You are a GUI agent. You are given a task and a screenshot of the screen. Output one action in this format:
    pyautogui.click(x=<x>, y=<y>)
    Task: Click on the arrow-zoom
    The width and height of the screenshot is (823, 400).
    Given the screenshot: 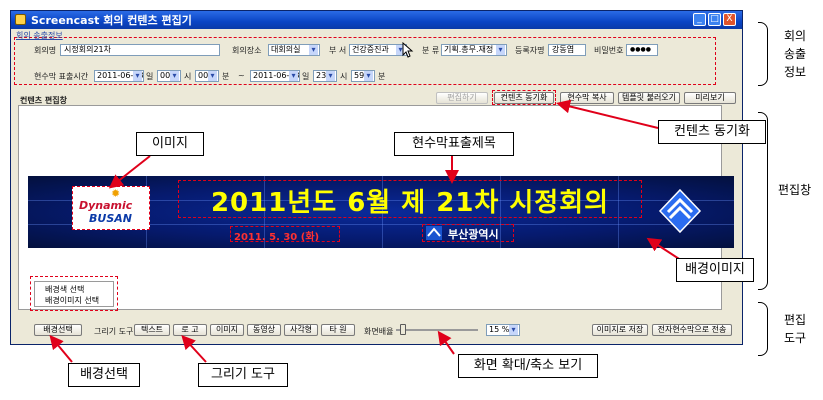 What is the action you would take?
    pyautogui.click(x=446, y=342)
    